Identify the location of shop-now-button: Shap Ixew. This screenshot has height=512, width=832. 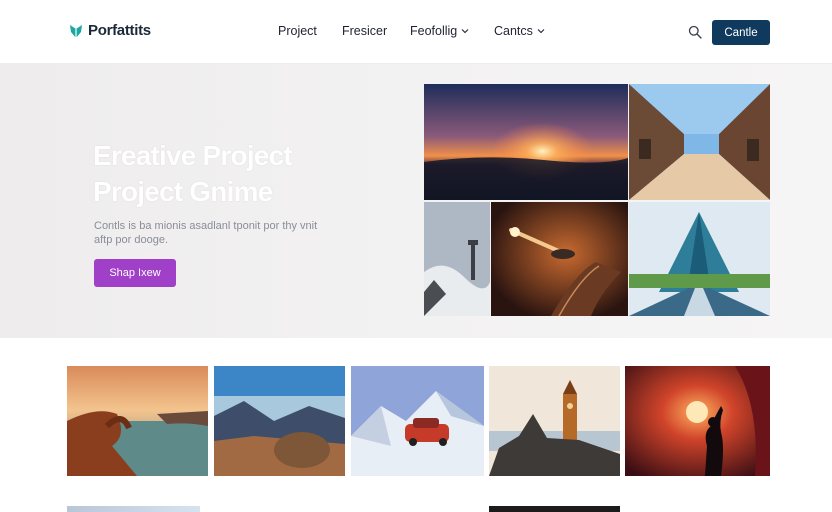
(135, 273).